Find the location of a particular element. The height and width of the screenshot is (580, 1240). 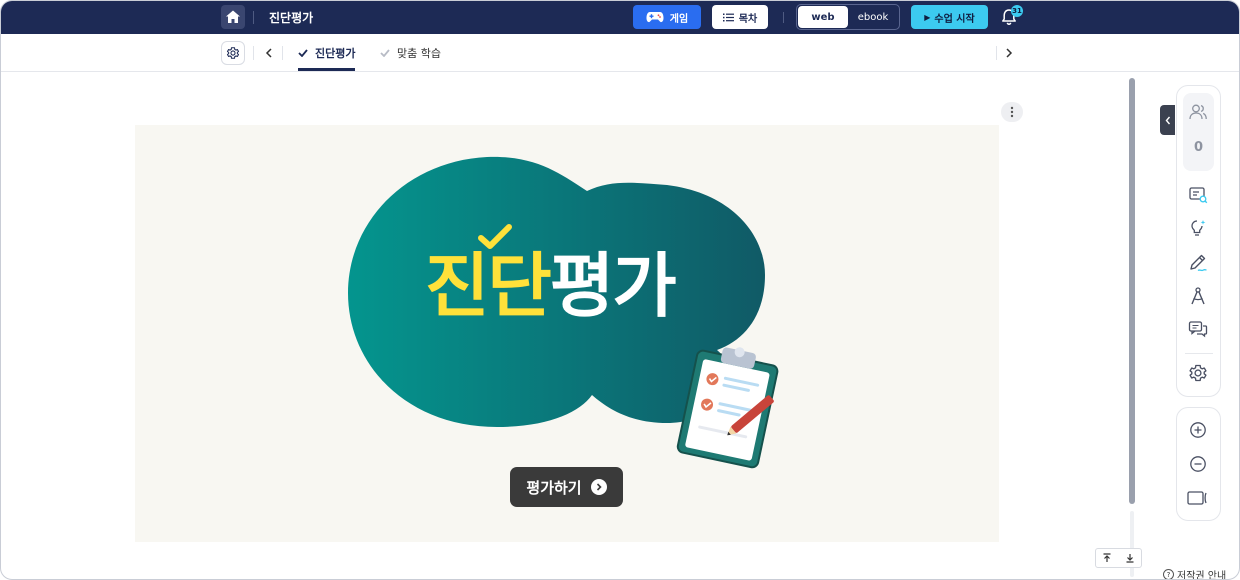

start-assessment-button: 평가하기 is located at coordinates (566, 487).